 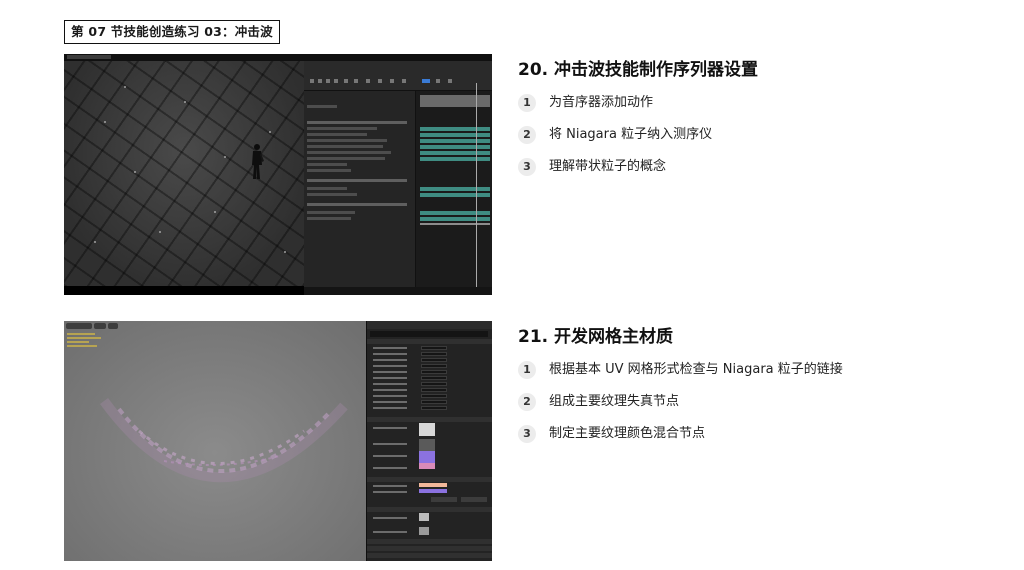 I want to click on section-title: 21. 开发网格主材质, so click(x=596, y=337).